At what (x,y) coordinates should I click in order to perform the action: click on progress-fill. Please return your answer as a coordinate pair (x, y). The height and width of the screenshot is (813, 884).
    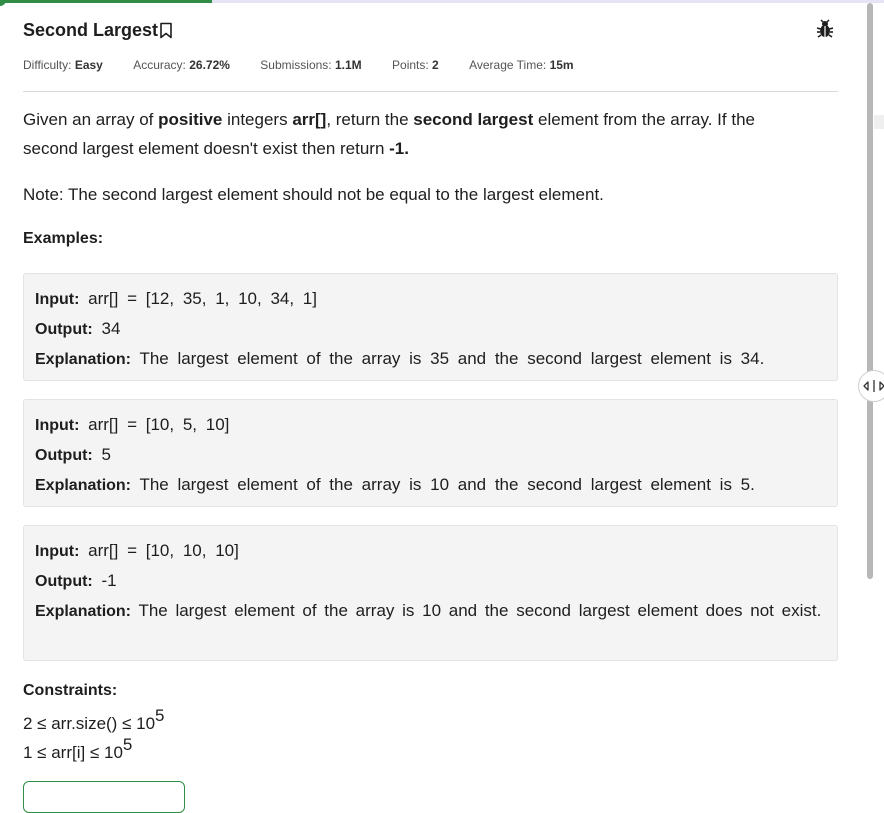
    Looking at the image, I should click on (106, 1).